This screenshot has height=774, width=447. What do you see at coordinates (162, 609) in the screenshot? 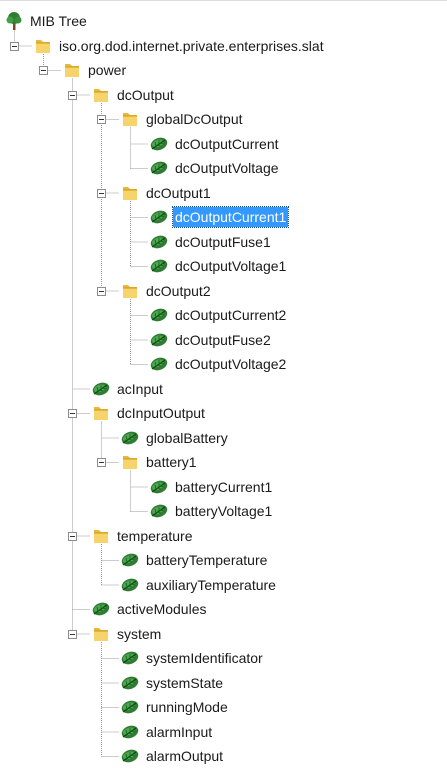
I see `node-label-activemodules: activeModules` at bounding box center [162, 609].